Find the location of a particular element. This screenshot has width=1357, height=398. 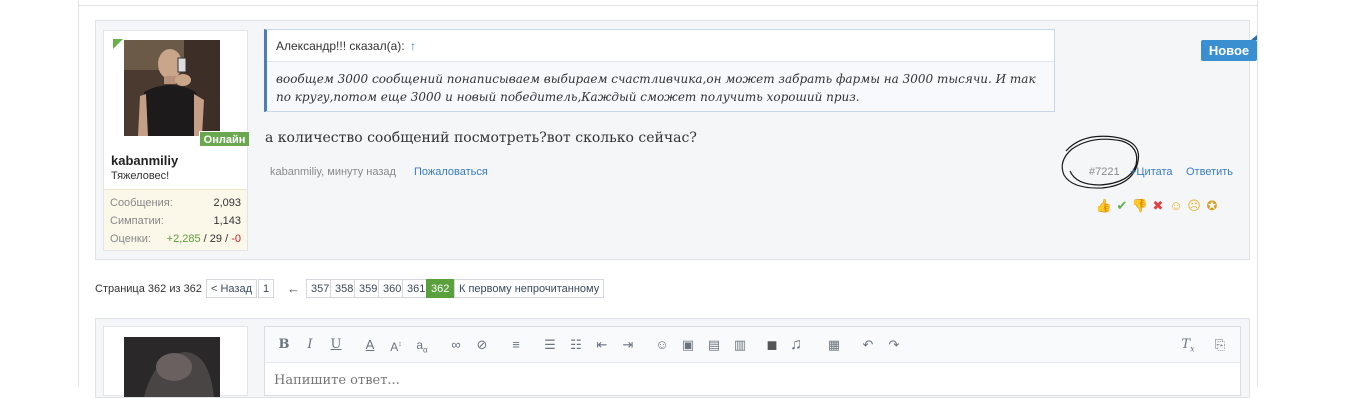

media-icon: ▤ is located at coordinates (714, 345).